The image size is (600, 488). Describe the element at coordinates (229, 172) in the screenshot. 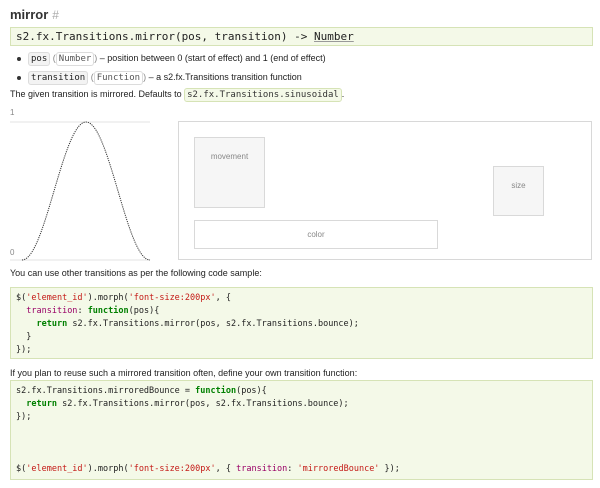

I see `movement-demo-box: movement` at that location.